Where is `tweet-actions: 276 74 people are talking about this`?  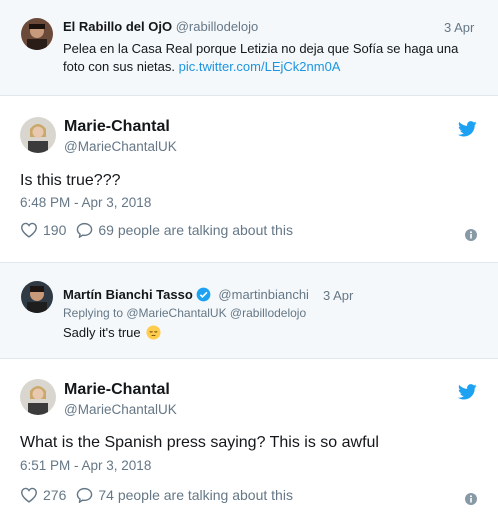
tweet-actions: 276 74 people are talking about this is located at coordinates (156, 495).